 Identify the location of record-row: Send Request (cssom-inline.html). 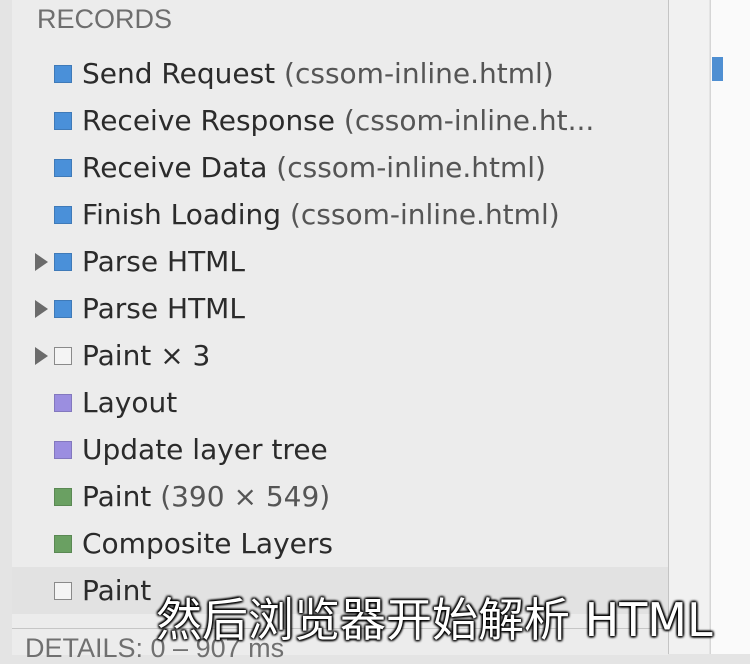
(340, 73).